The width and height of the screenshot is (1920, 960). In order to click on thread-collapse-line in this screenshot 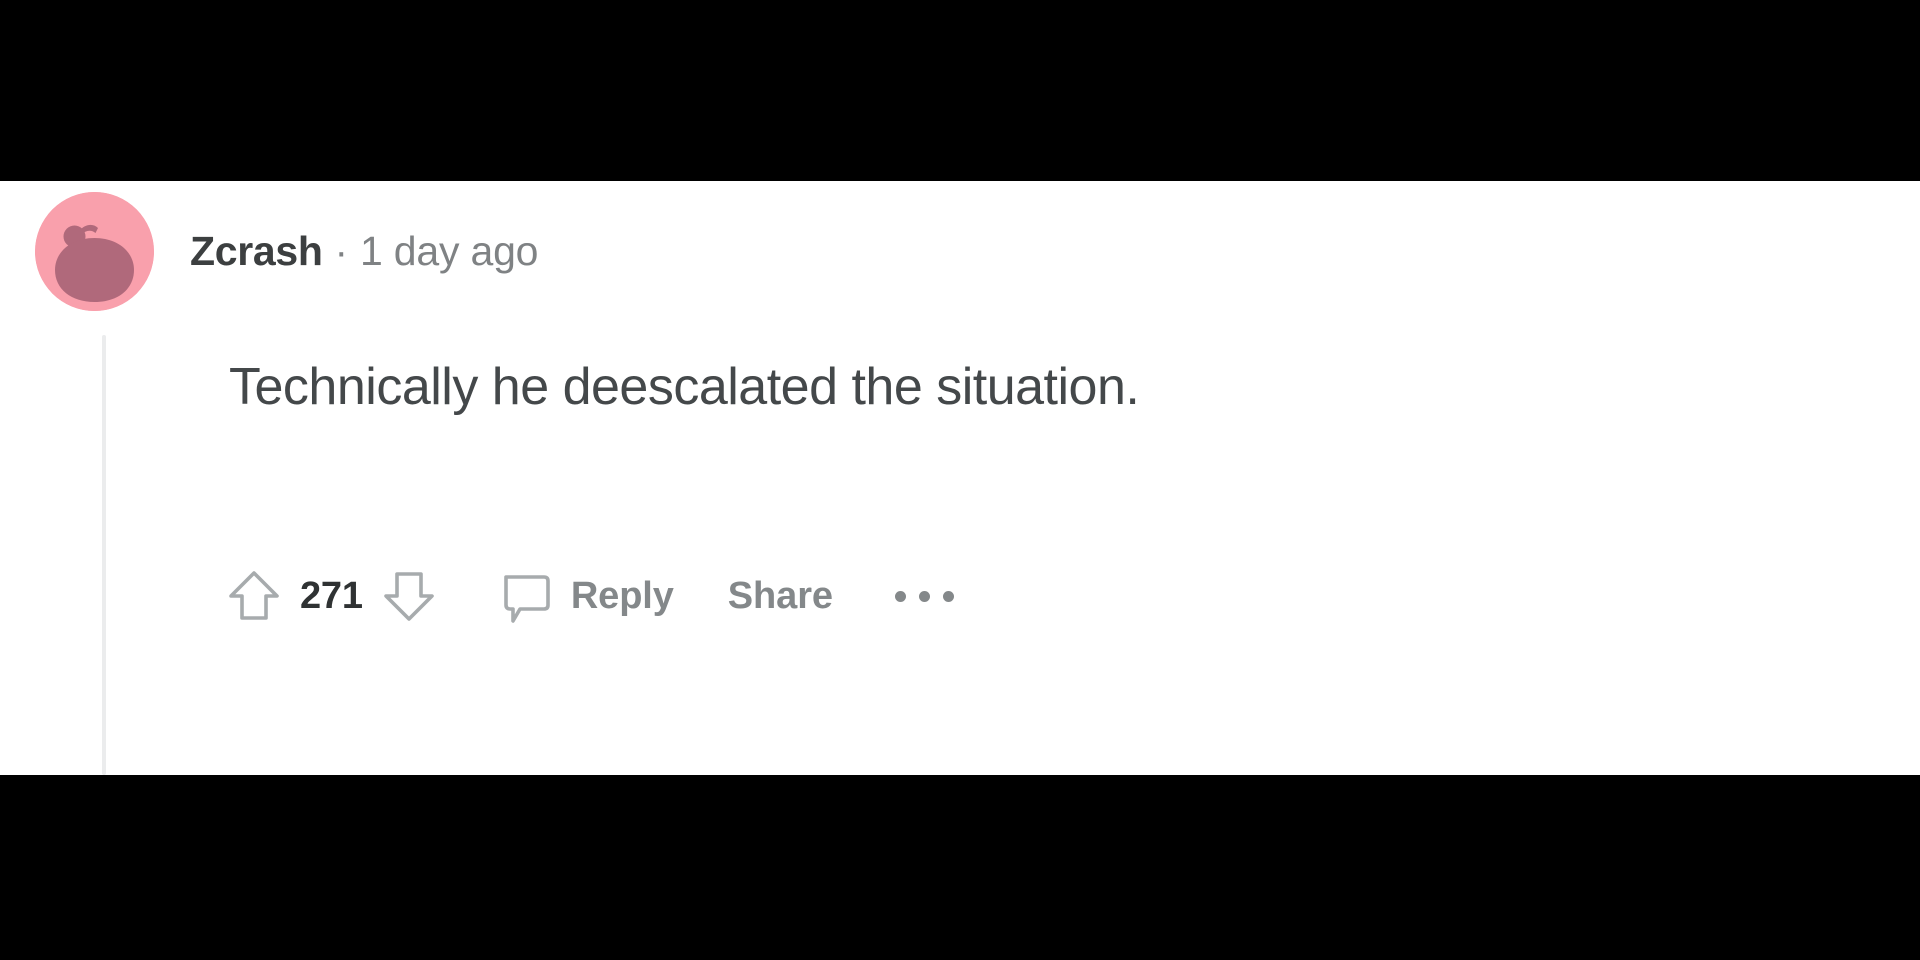, I will do `click(104, 555)`.